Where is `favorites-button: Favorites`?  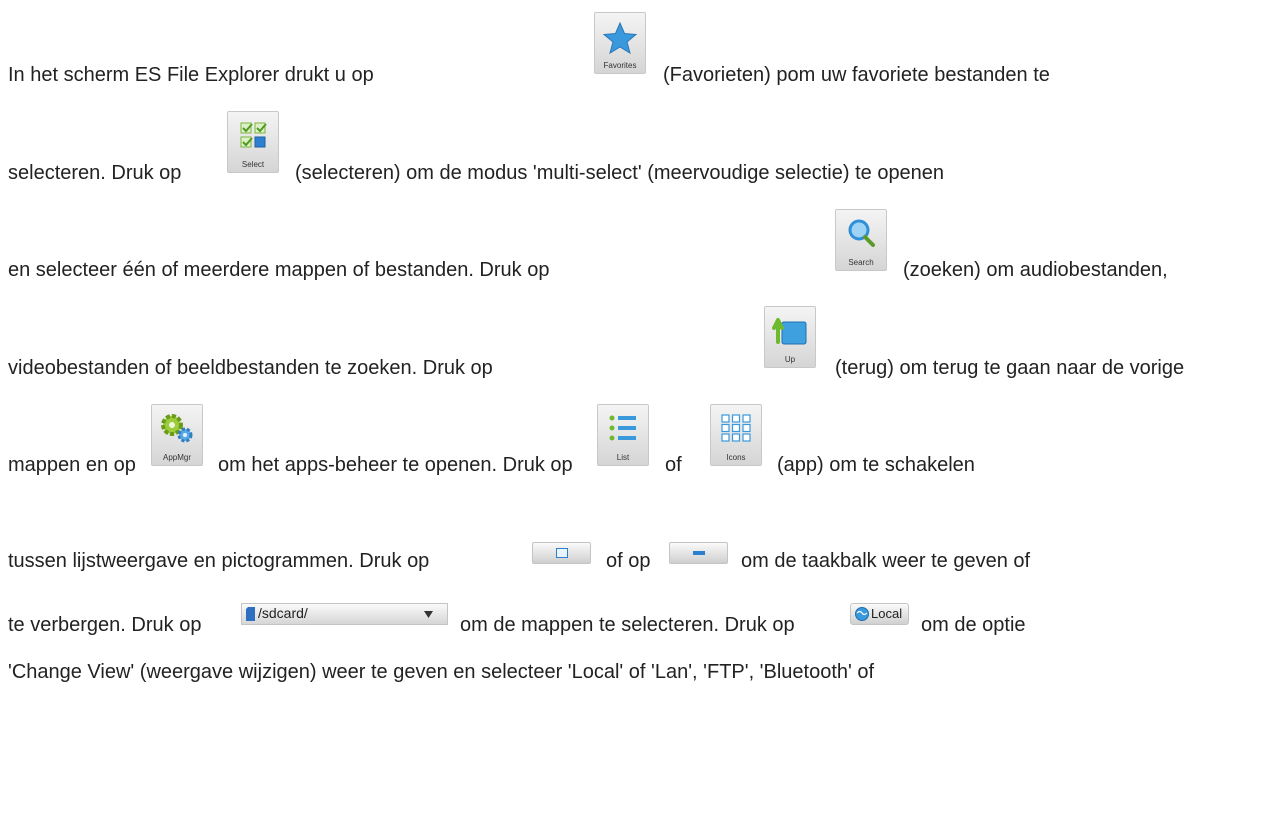 favorites-button: Favorites is located at coordinates (620, 43).